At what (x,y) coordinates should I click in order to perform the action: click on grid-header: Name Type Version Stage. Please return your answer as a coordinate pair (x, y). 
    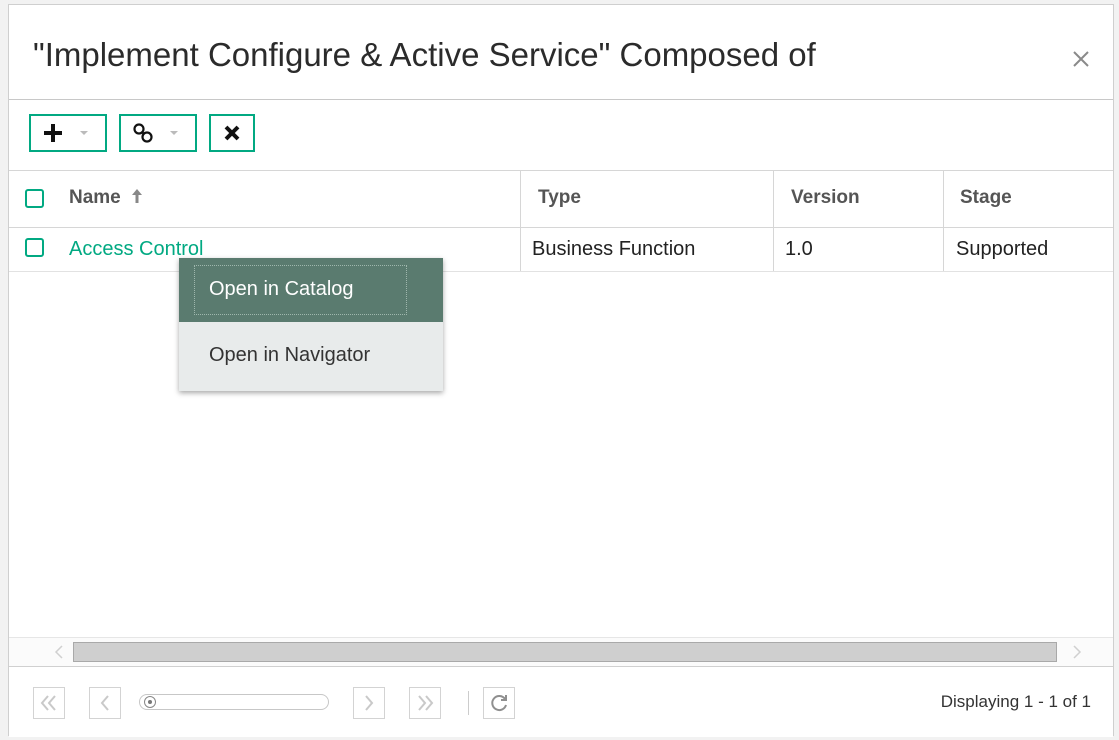
    Looking at the image, I should click on (561, 199).